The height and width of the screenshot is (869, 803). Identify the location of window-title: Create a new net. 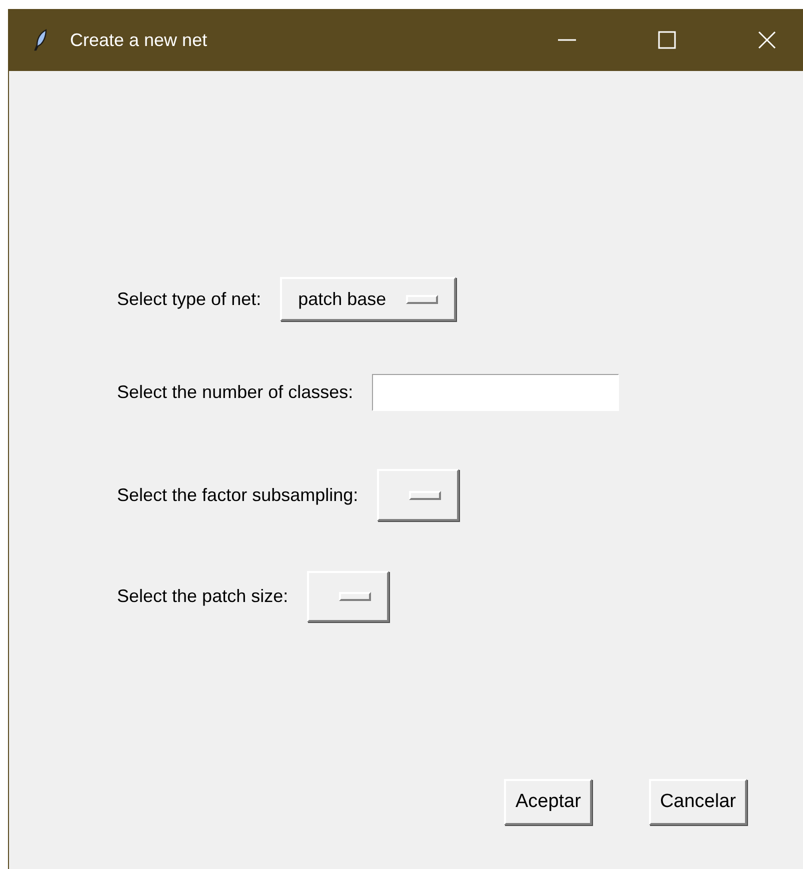
(139, 40).